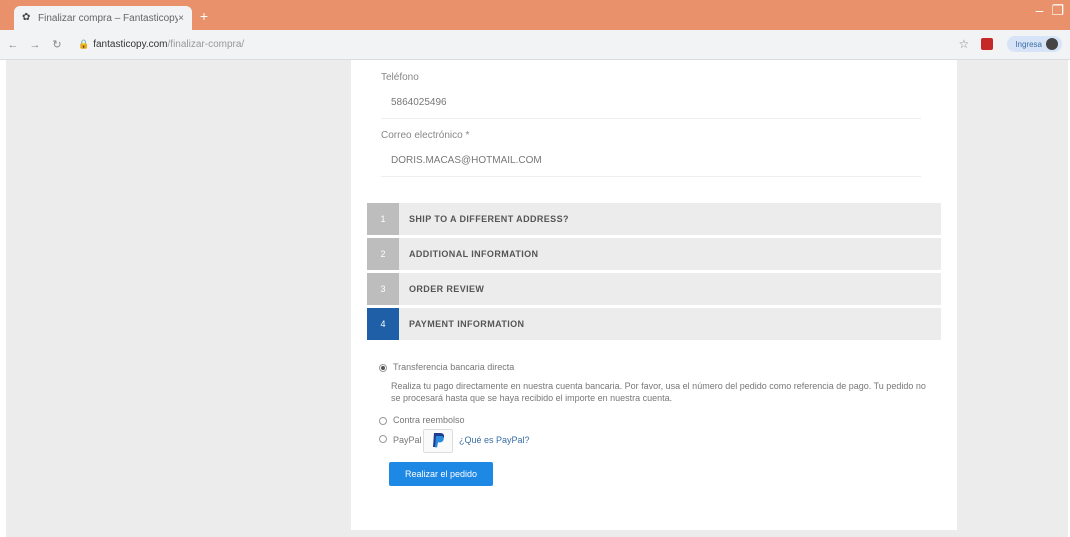 The height and width of the screenshot is (537, 1070). I want to click on address-bar: fantasticopy.com/finalizar-compra/, so click(168, 44).